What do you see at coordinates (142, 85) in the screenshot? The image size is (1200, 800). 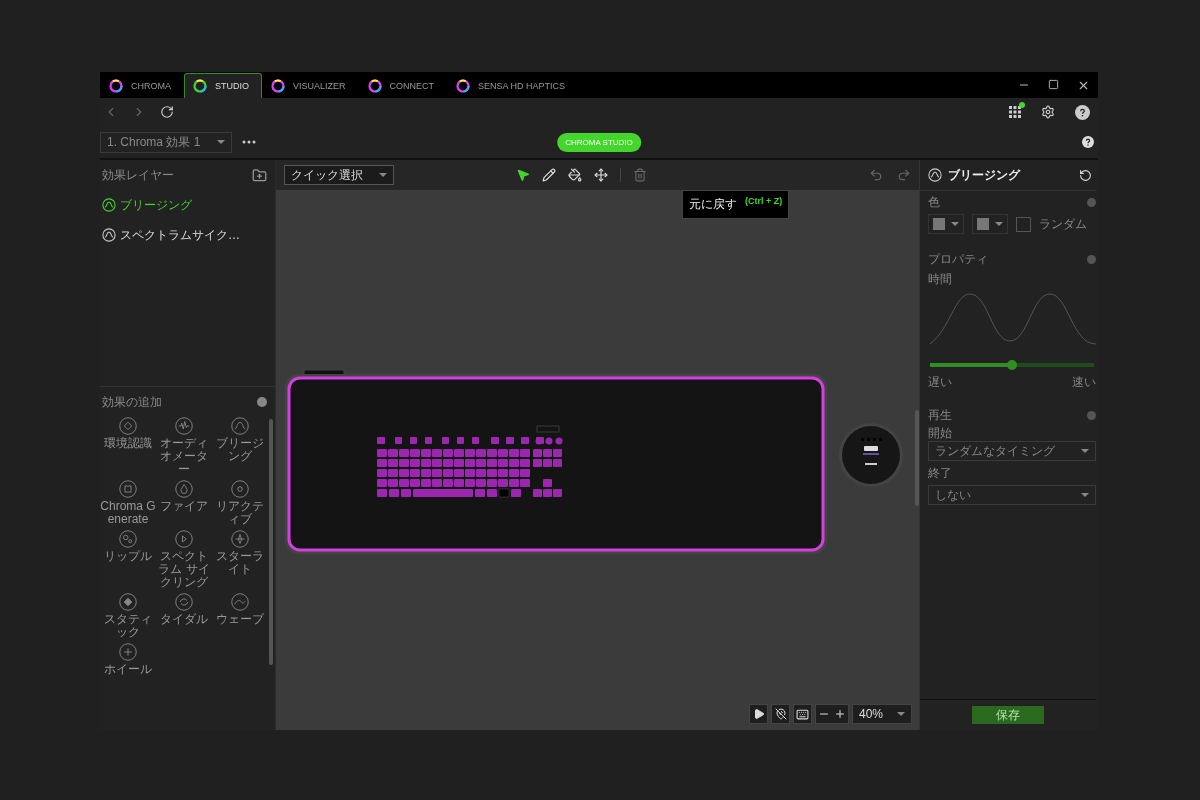 I see `app-tab: CHROMA` at bounding box center [142, 85].